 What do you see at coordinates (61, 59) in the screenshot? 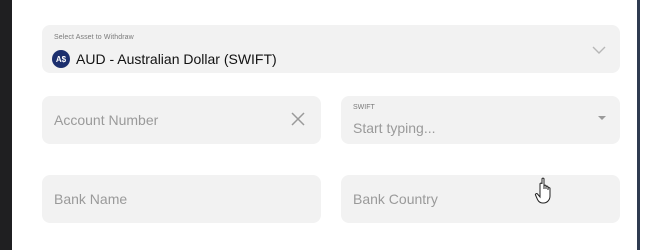
I see `currency-badge-icon: A$` at bounding box center [61, 59].